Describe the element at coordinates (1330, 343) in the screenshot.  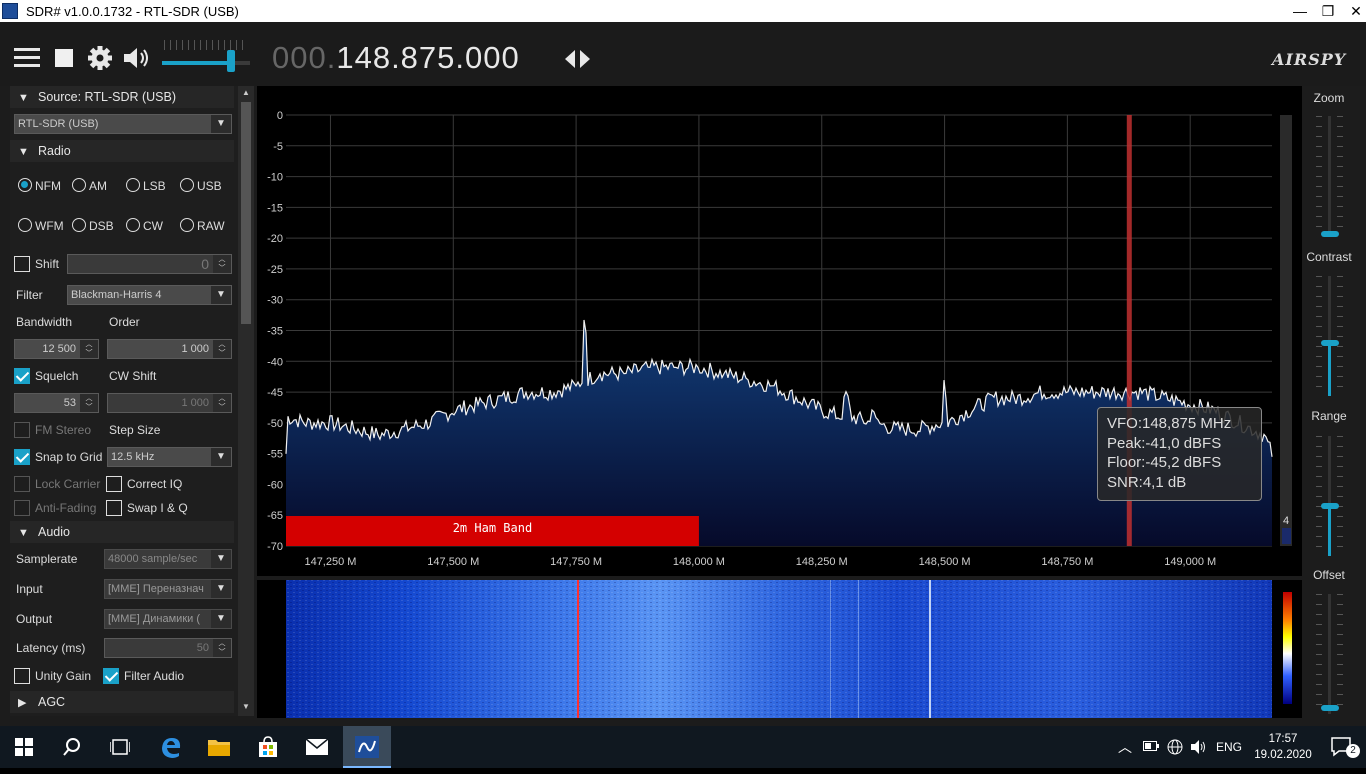
I see `contrast-slider-thumb` at that location.